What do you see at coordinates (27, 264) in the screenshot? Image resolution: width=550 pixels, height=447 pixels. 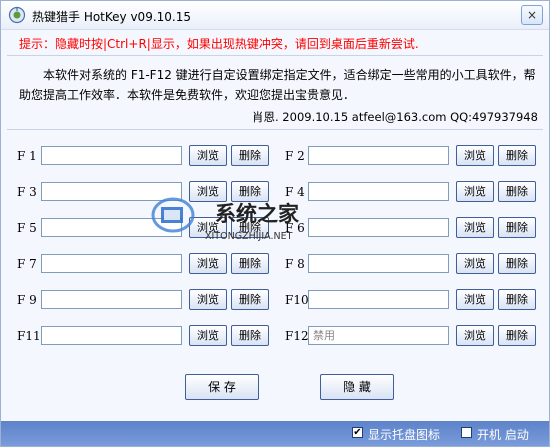 I see `key-label: F 7` at bounding box center [27, 264].